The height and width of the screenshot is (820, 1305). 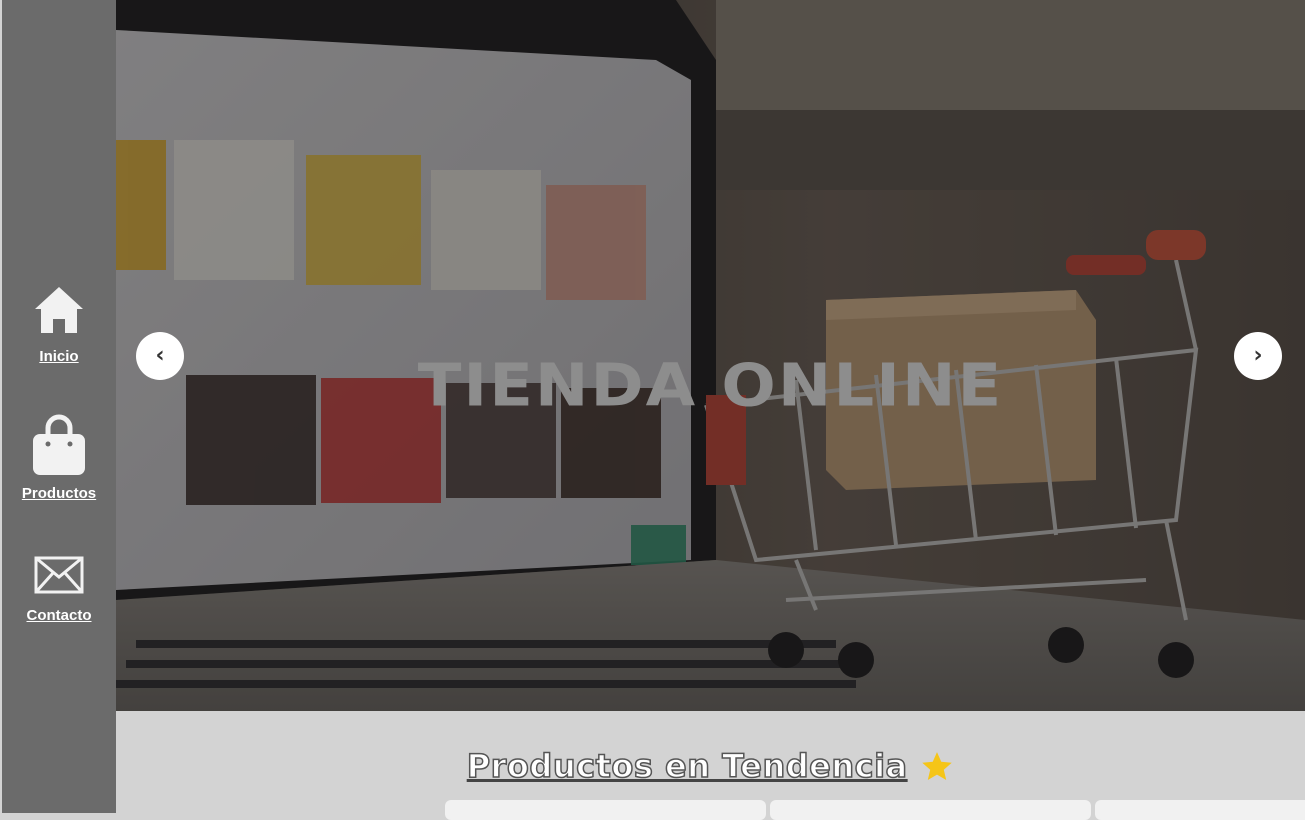 What do you see at coordinates (59, 447) in the screenshot?
I see `shopping-bag-icon` at bounding box center [59, 447].